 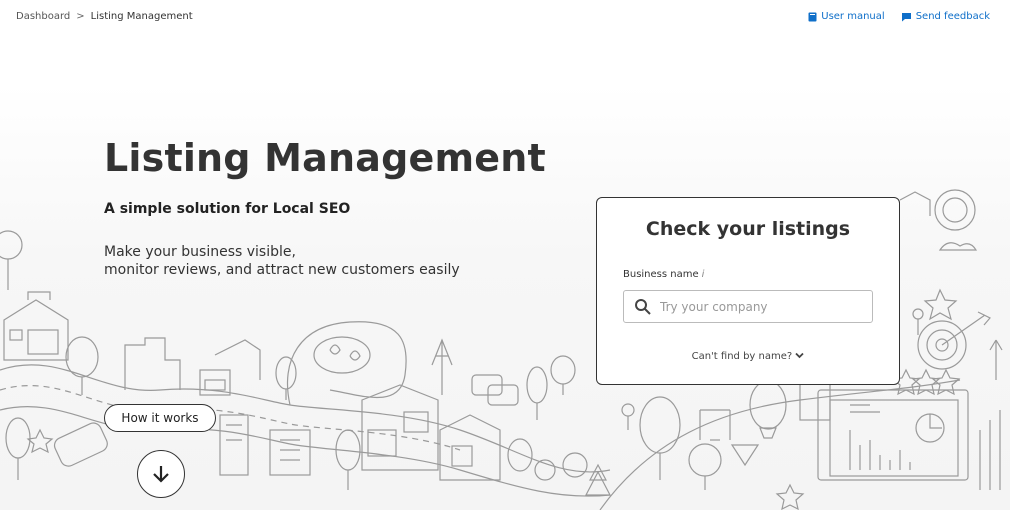 I want to click on page-subtitle: A simple solution for Local SEO, so click(x=227, y=209).